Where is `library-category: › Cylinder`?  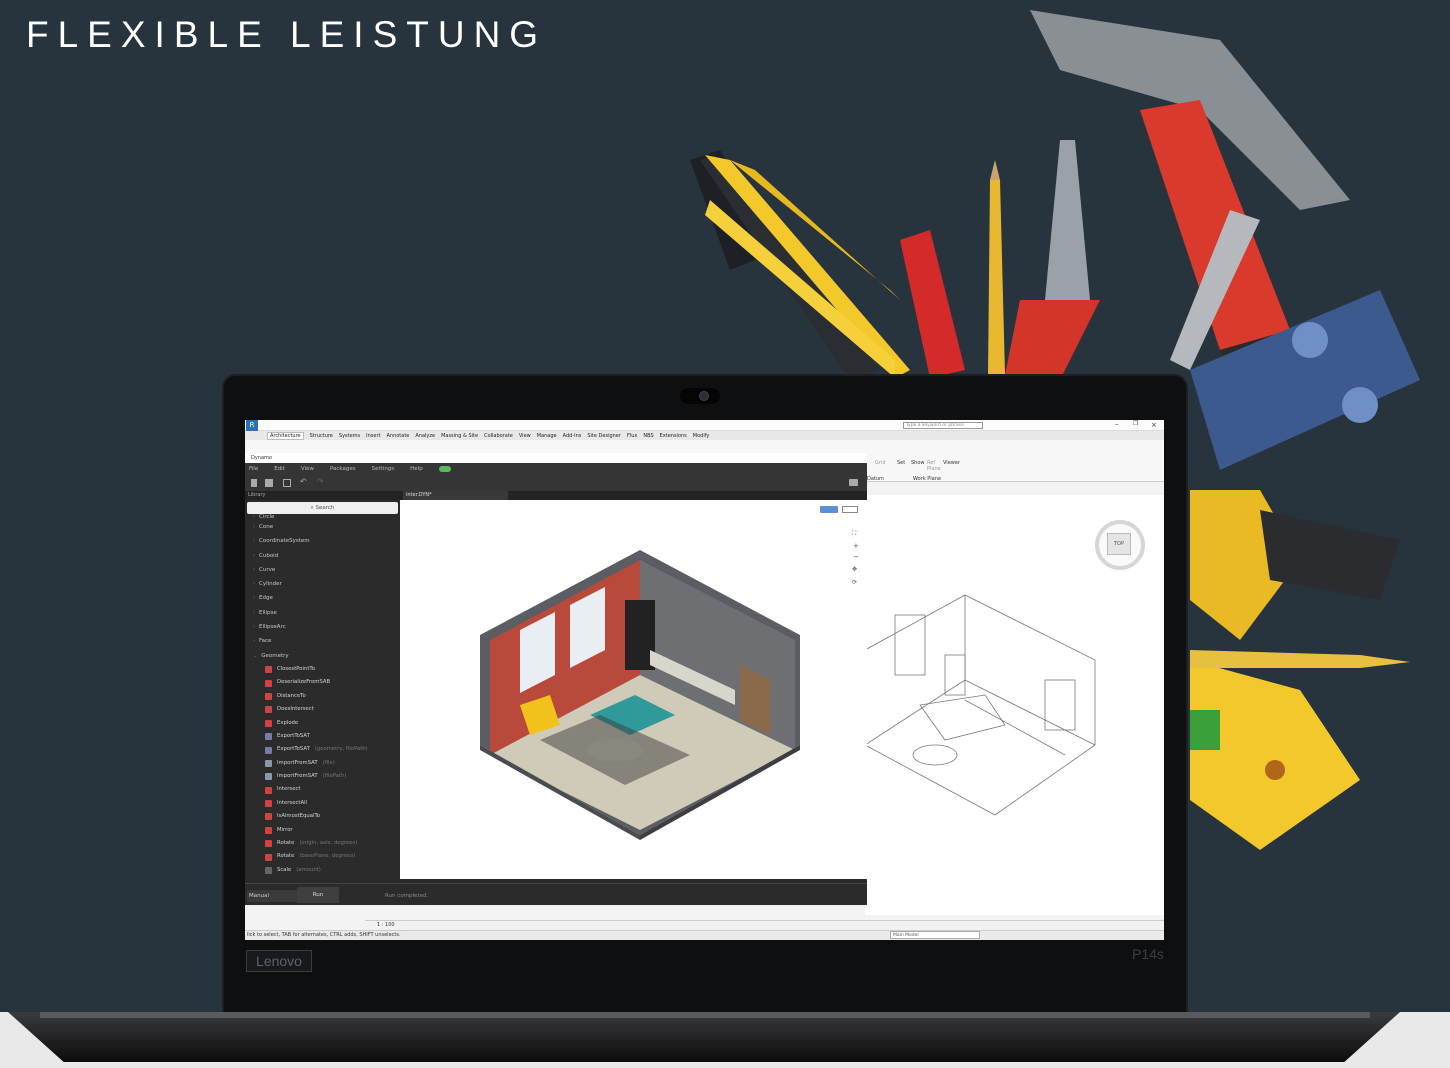
library-category: › Cylinder is located at coordinates (322, 584).